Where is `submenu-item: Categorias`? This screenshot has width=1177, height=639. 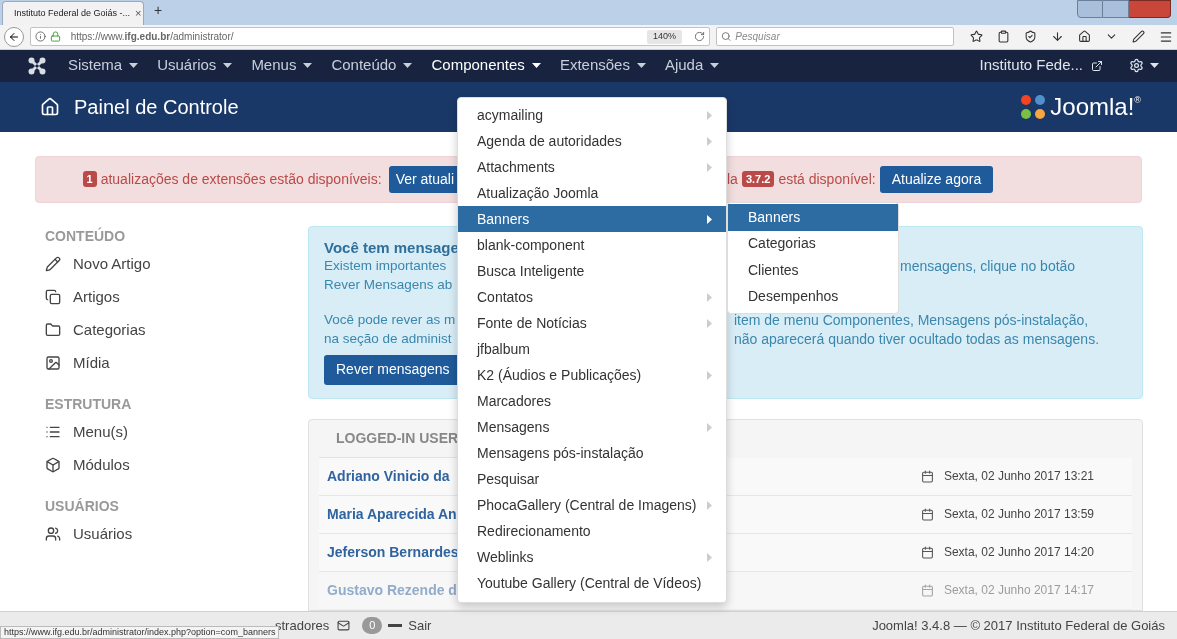
submenu-item: Categorias is located at coordinates (813, 243).